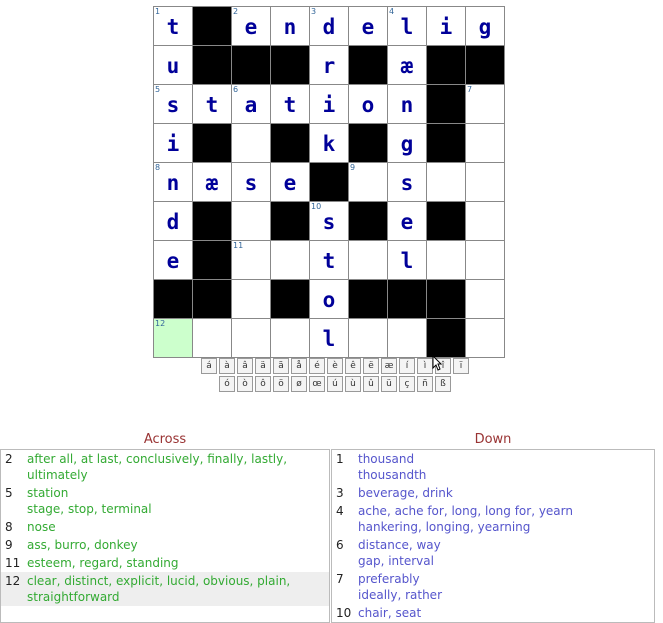  What do you see at coordinates (493, 613) in the screenshot?
I see `down-clue: 10 chair, seat` at bounding box center [493, 613].